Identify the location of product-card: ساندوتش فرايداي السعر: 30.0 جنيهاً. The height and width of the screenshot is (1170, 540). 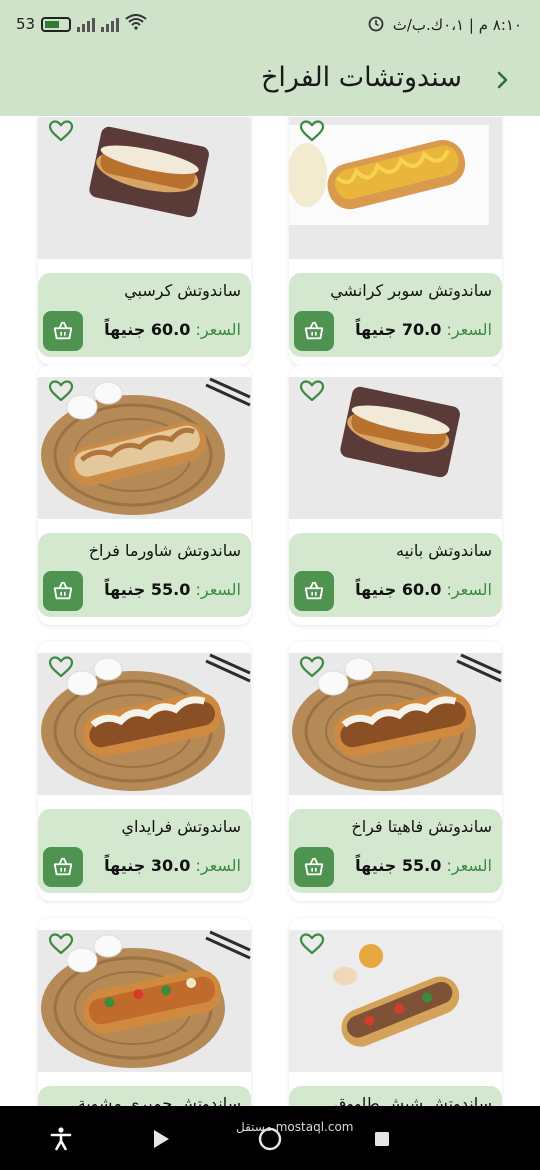
(144, 771).